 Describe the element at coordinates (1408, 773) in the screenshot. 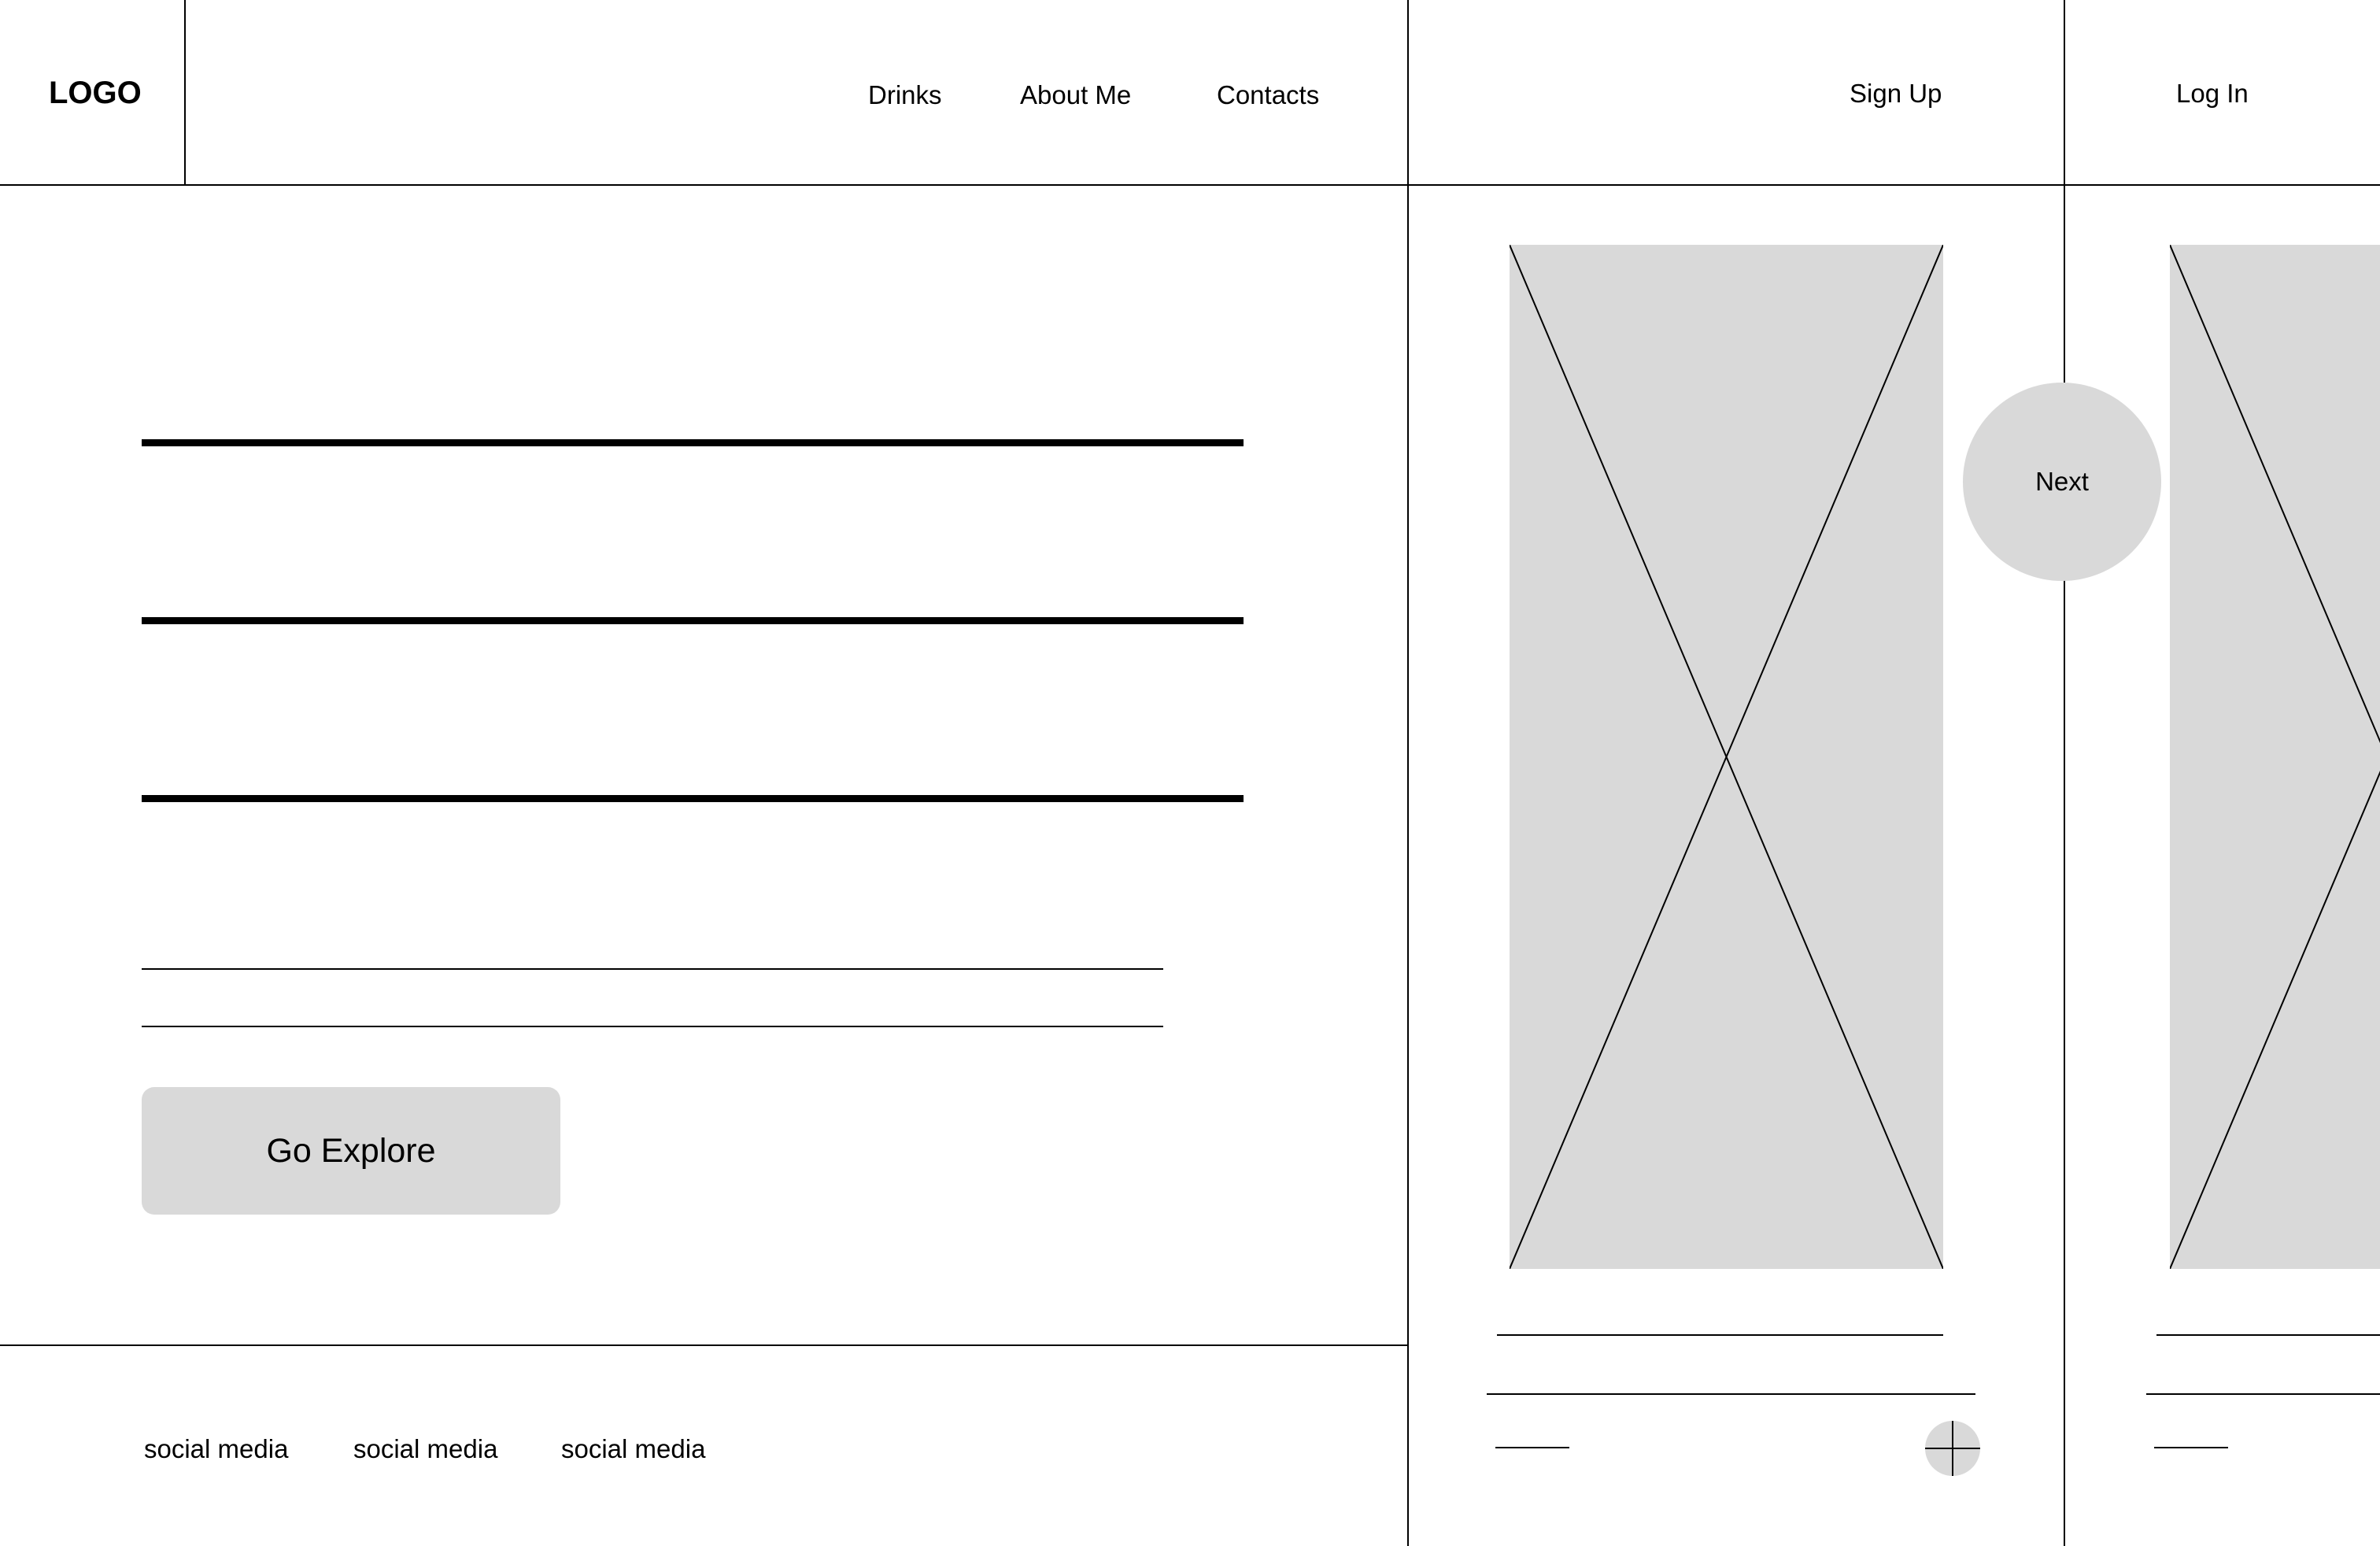

I see `hero-right-divider` at that location.